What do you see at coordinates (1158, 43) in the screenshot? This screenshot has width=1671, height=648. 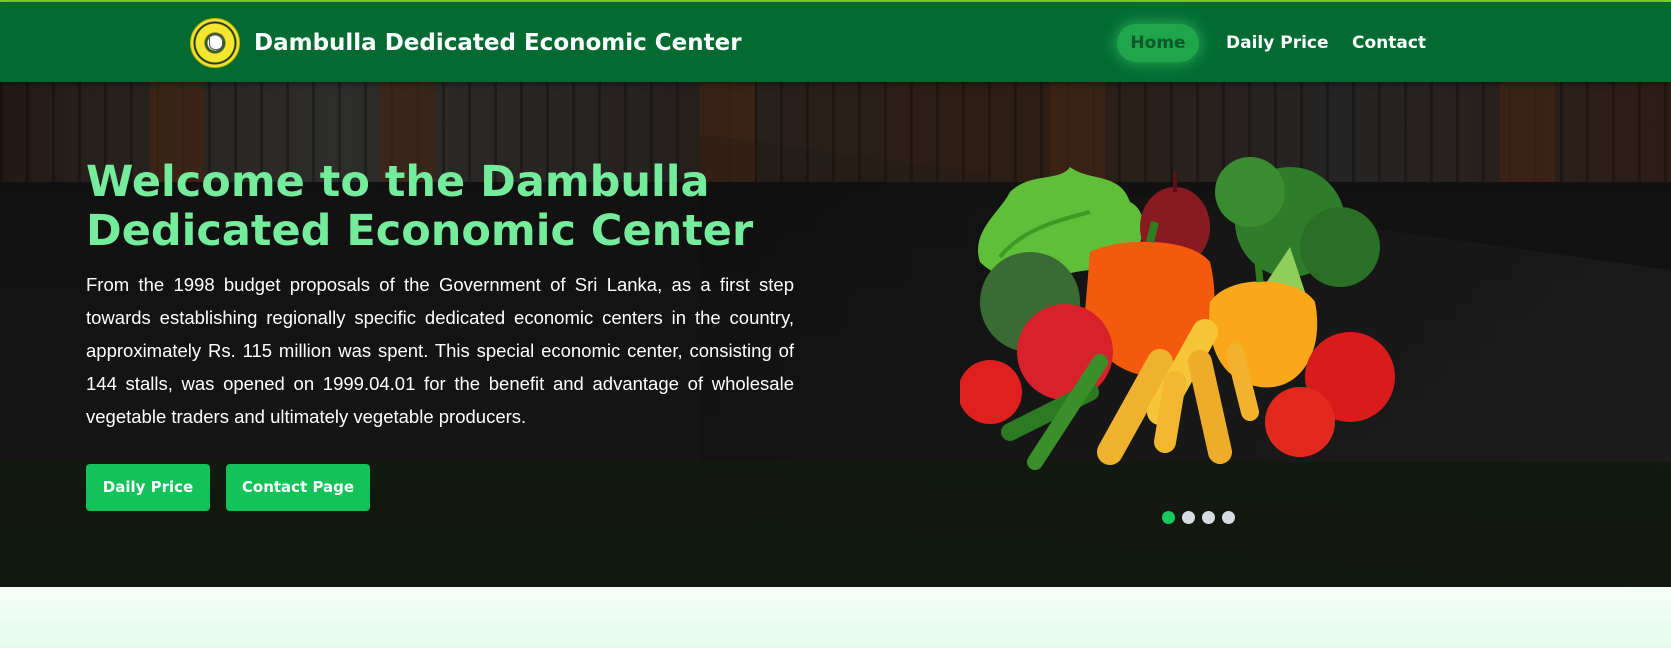 I see `nav-home: Home` at bounding box center [1158, 43].